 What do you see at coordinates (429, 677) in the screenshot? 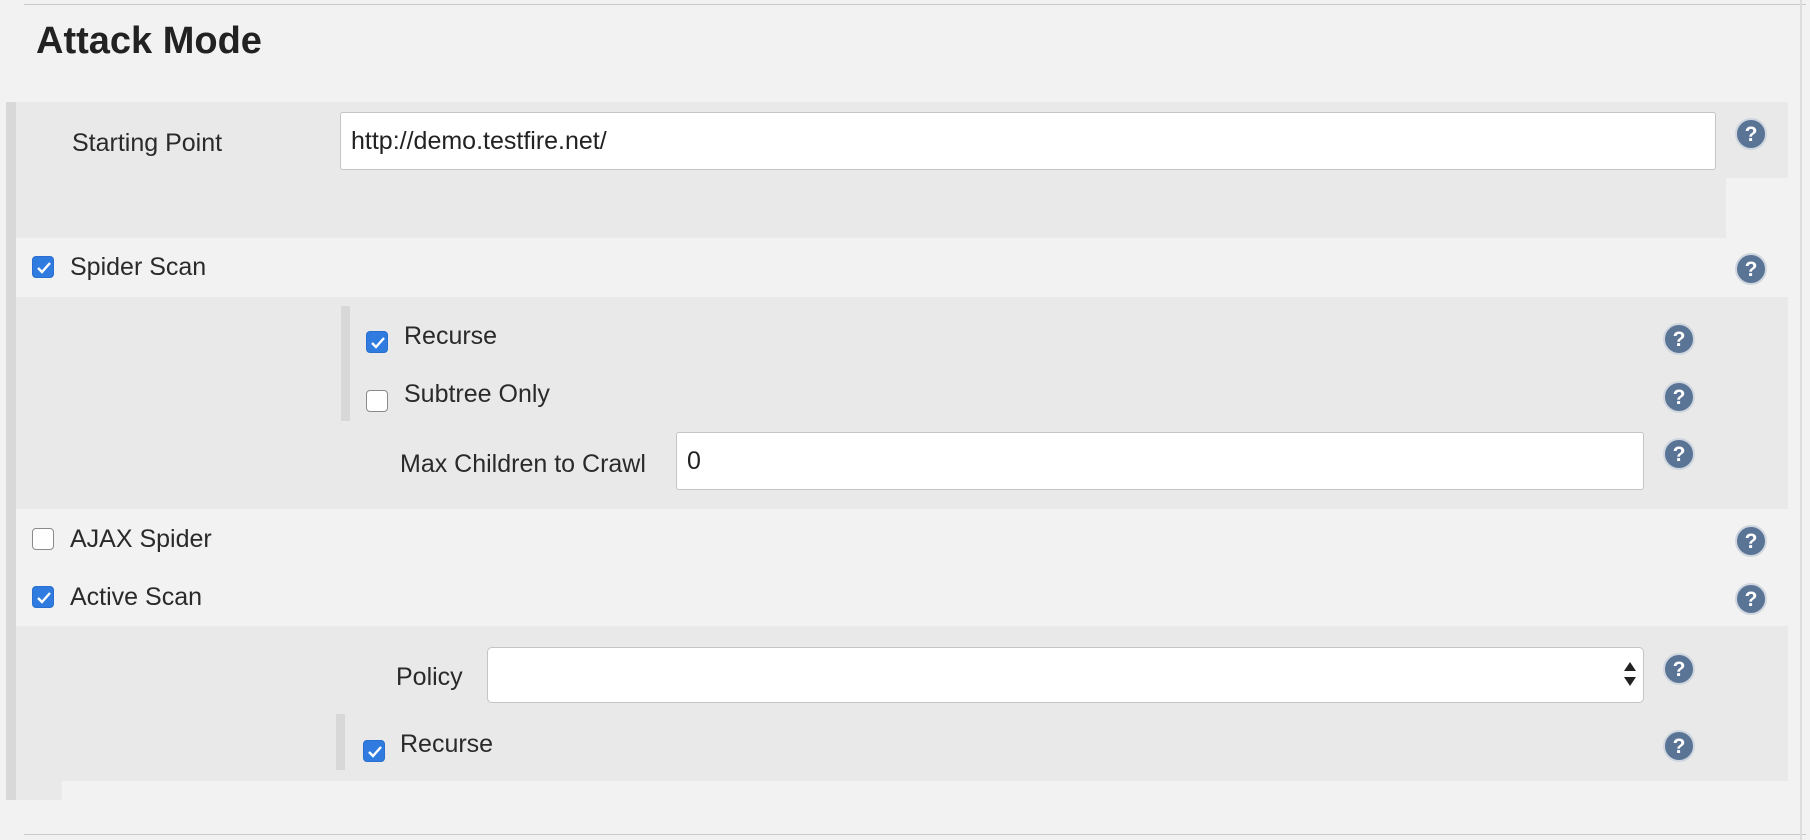
I see `policy-label: Policy` at bounding box center [429, 677].